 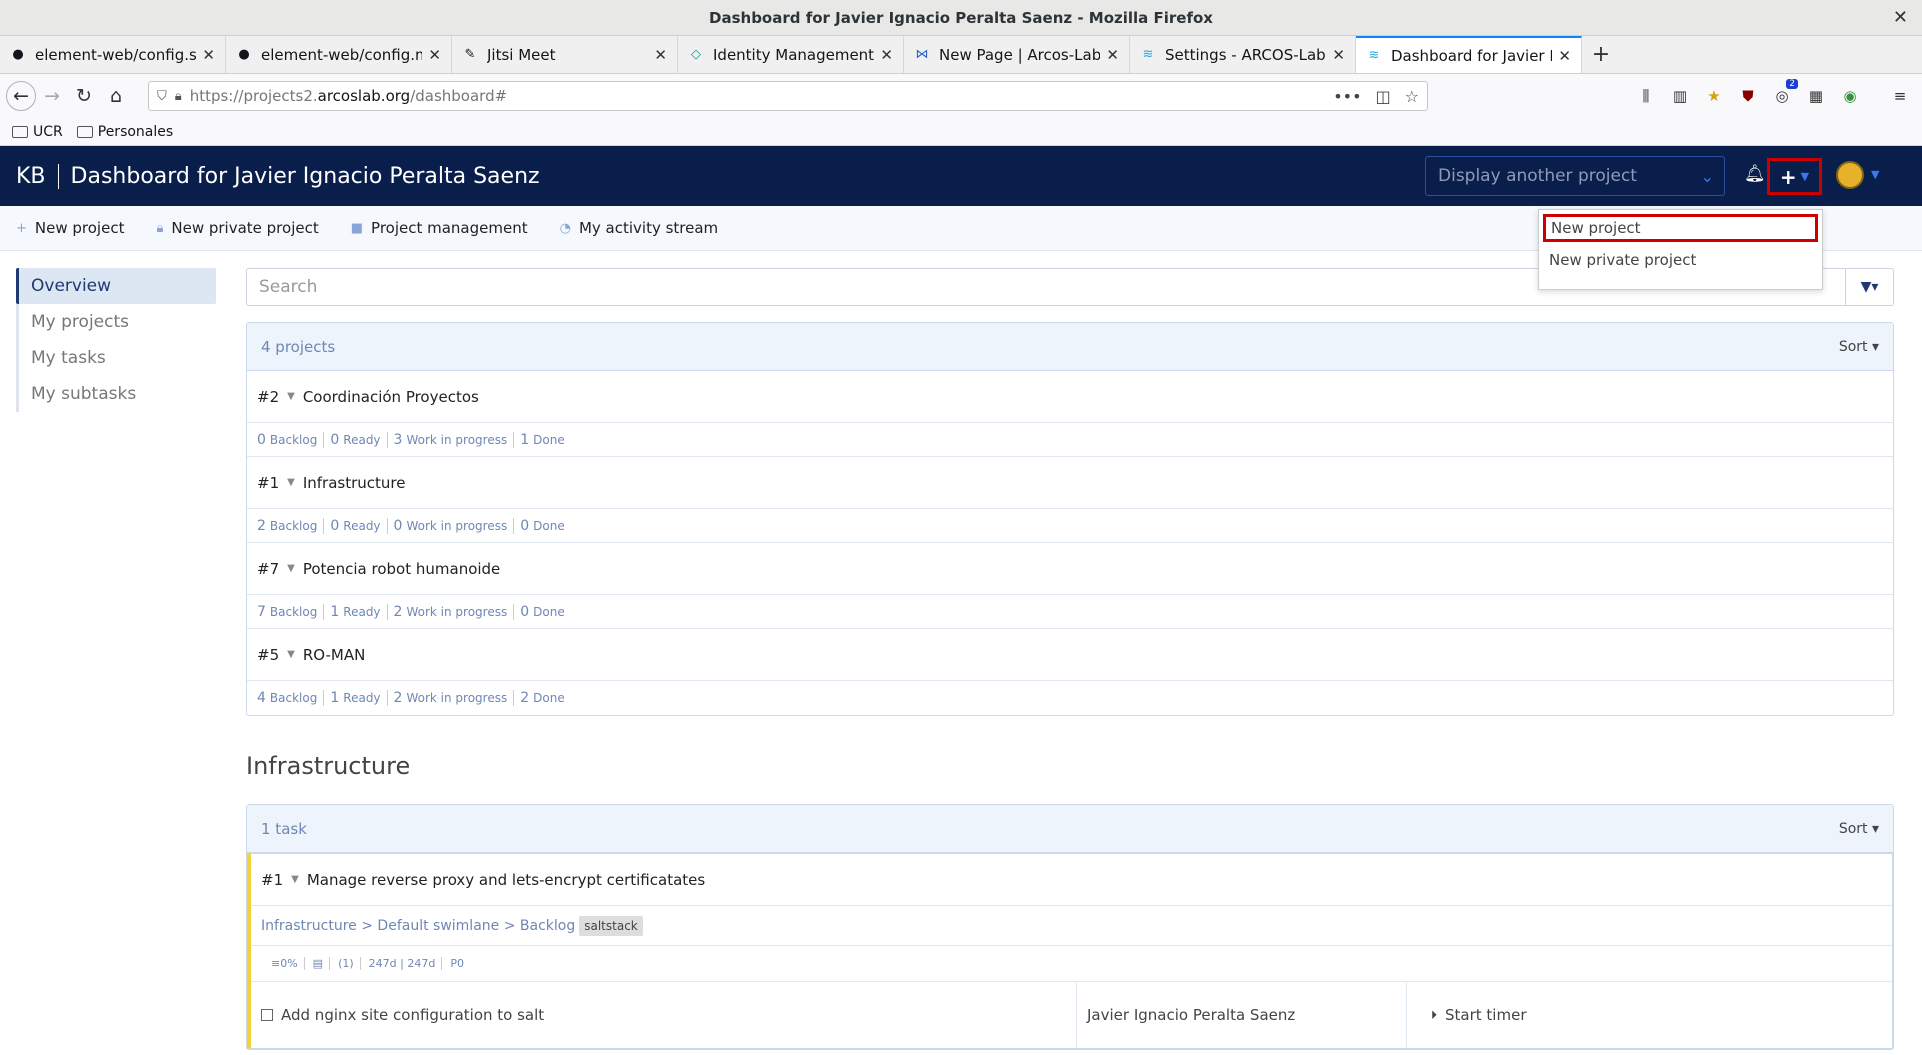 I want to click on menu-icon: ≡, so click(x=1900, y=96).